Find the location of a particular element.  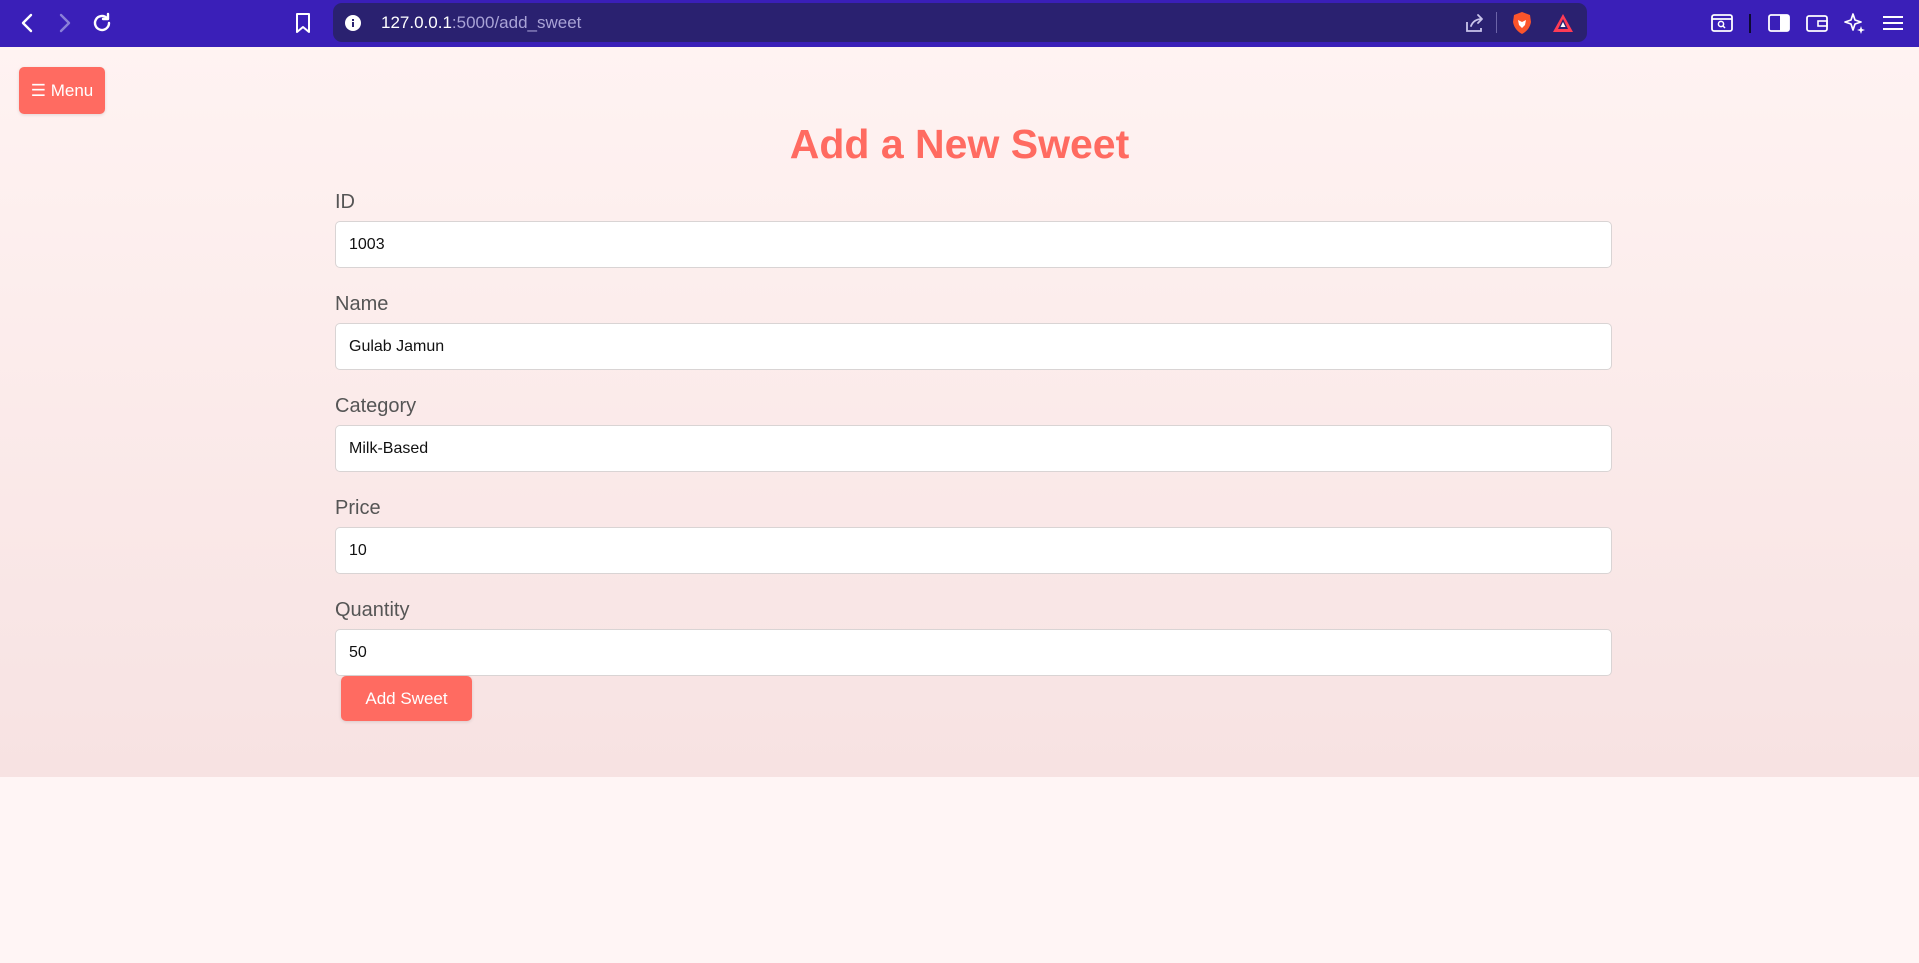

url-path: :5000/add_sweet is located at coordinates (516, 22).